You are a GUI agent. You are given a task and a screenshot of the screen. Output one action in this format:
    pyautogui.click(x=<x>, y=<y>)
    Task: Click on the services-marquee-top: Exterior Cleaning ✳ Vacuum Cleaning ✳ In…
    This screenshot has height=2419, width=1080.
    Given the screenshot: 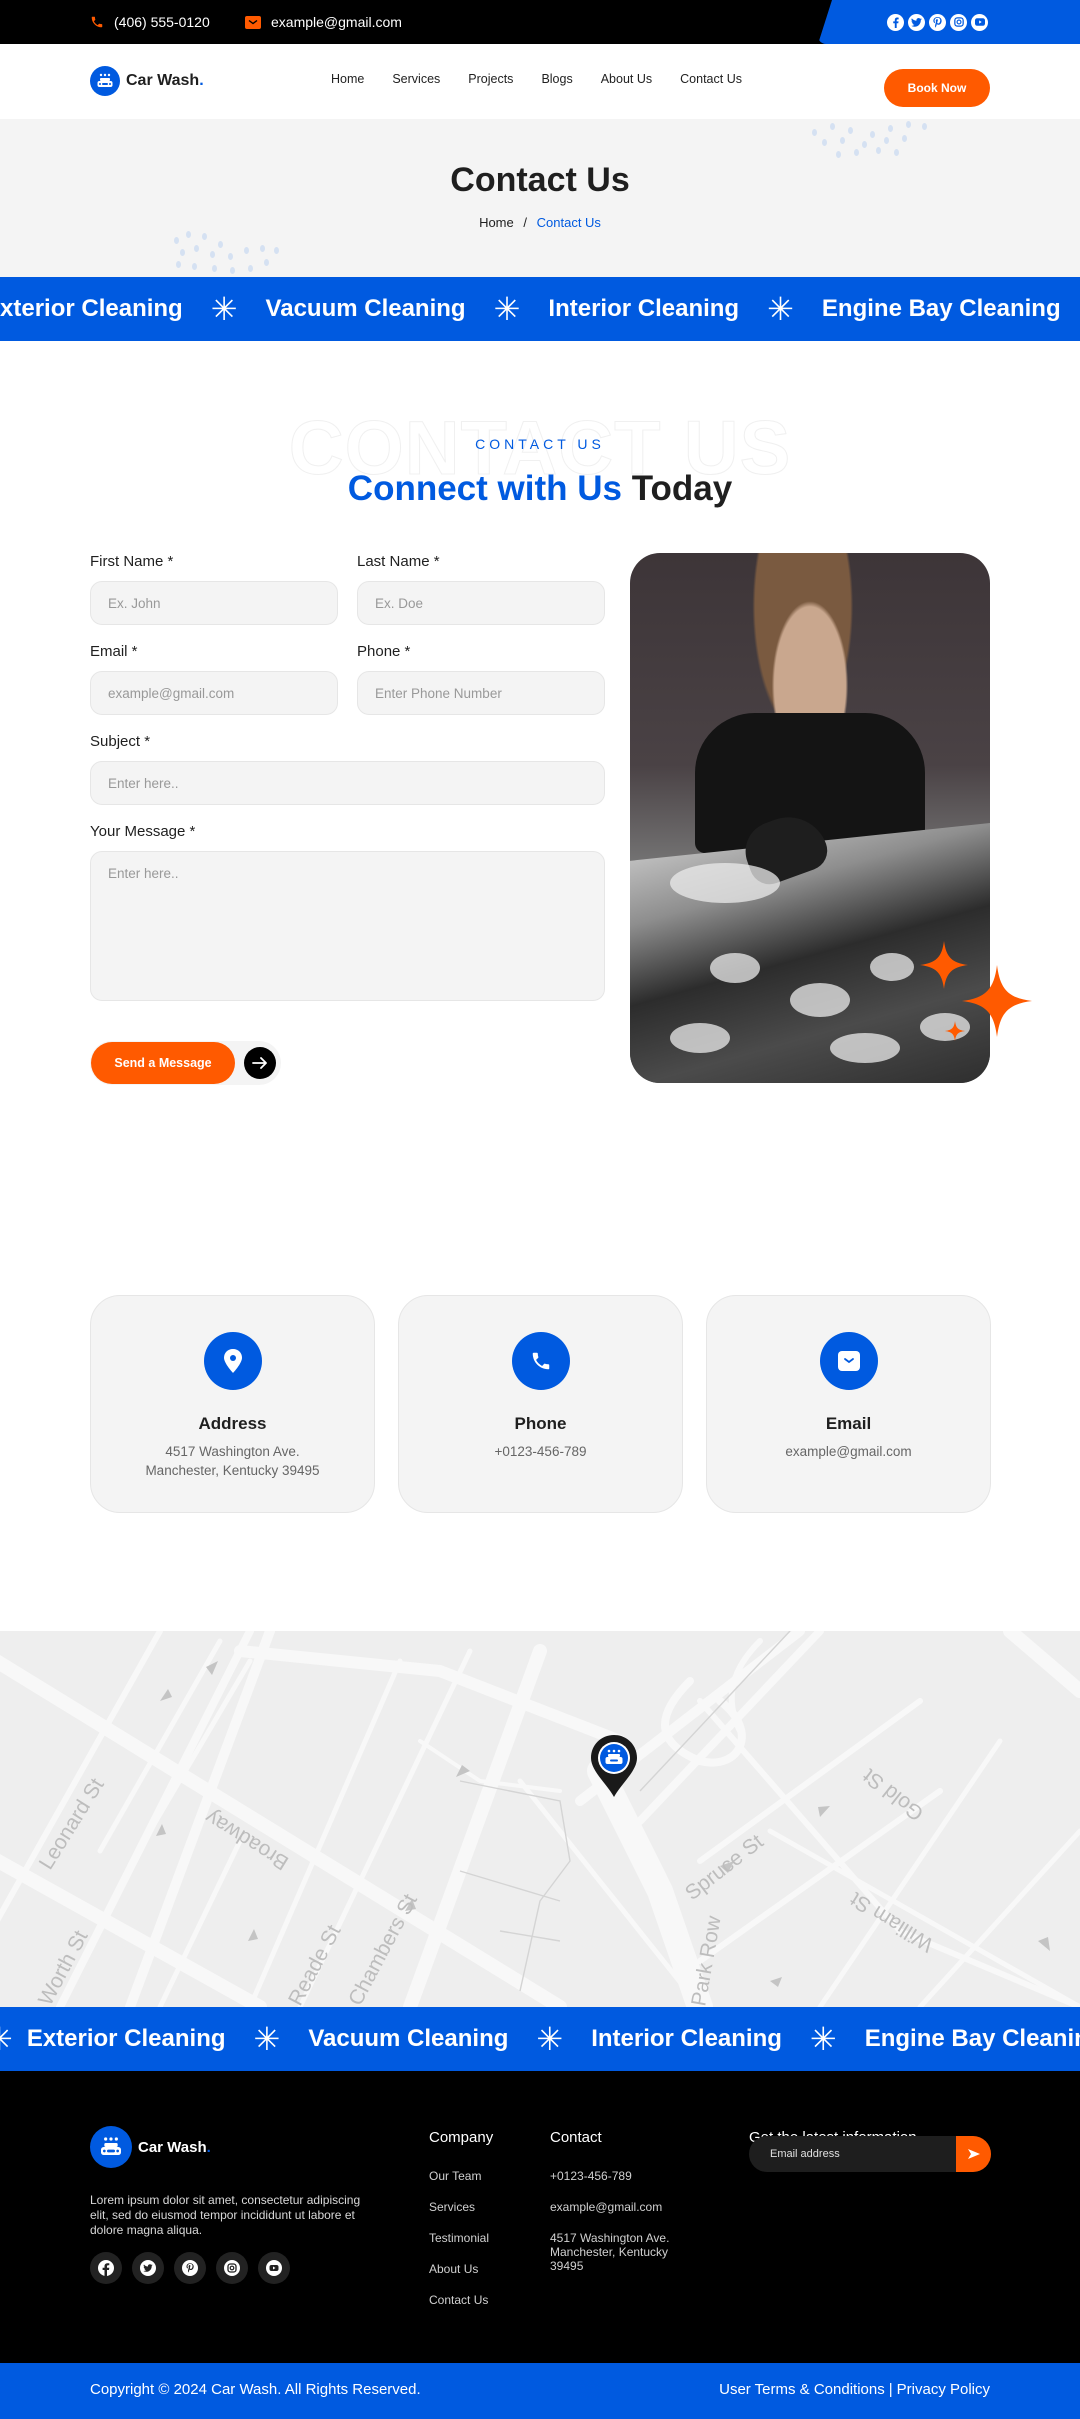 What is the action you would take?
    pyautogui.click(x=540, y=309)
    